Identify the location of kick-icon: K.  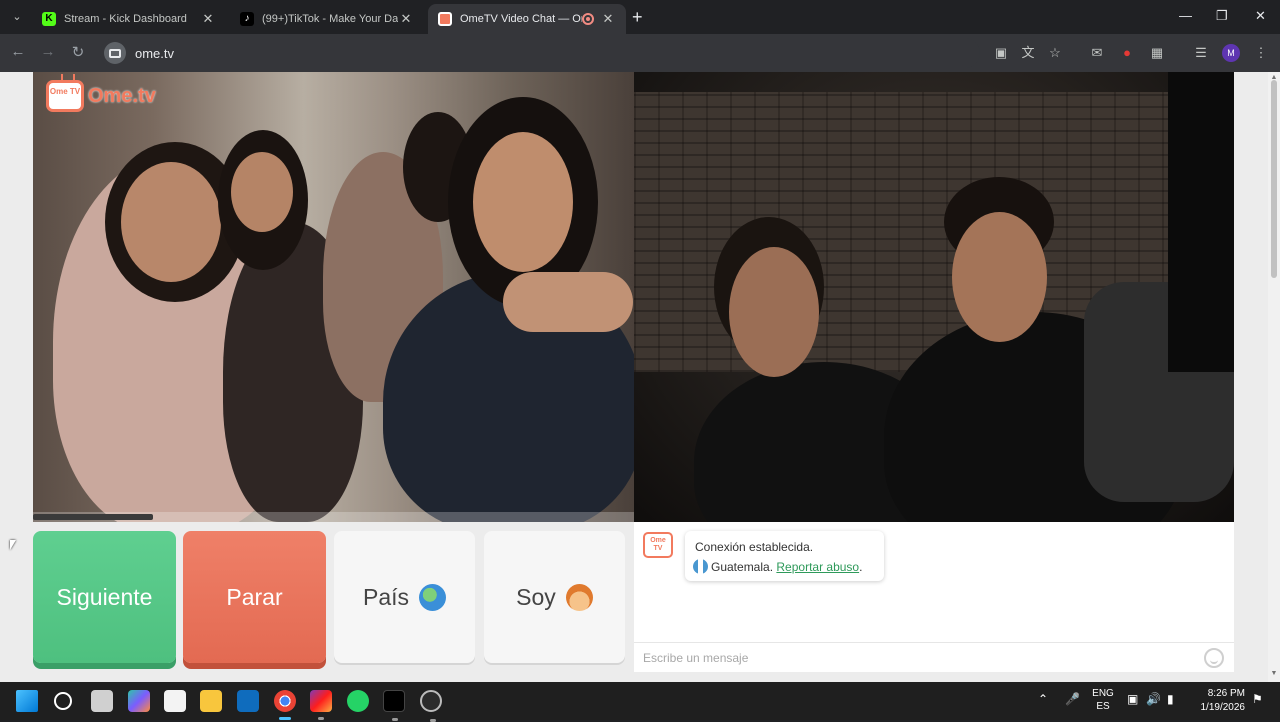
(49, 19).